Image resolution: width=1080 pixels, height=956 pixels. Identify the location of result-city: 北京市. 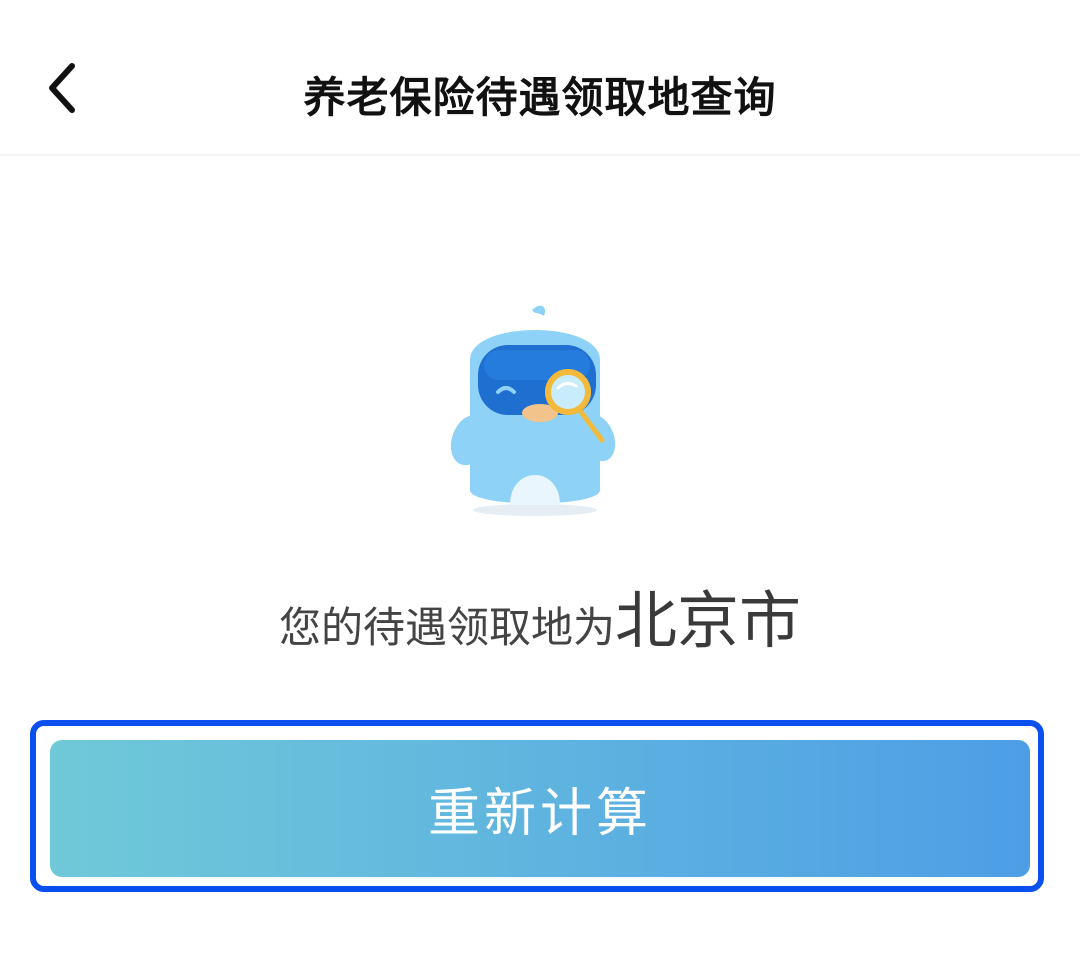
(708, 620).